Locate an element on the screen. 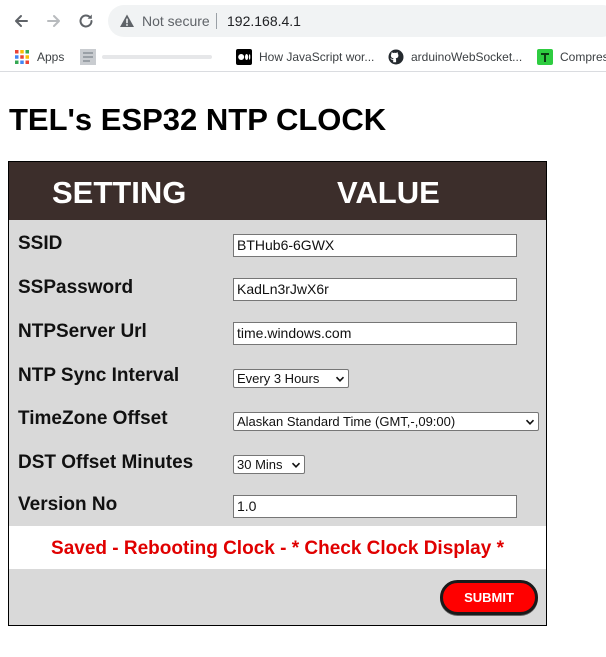 This screenshot has height=657, width=606. ssid-label: SSID is located at coordinates (40, 243).